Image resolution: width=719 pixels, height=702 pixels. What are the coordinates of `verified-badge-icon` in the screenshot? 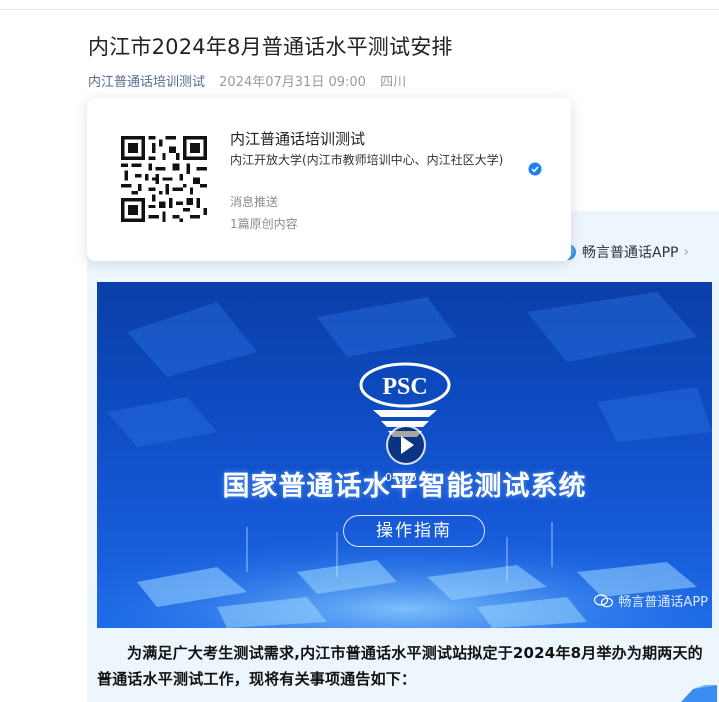 It's located at (535, 169).